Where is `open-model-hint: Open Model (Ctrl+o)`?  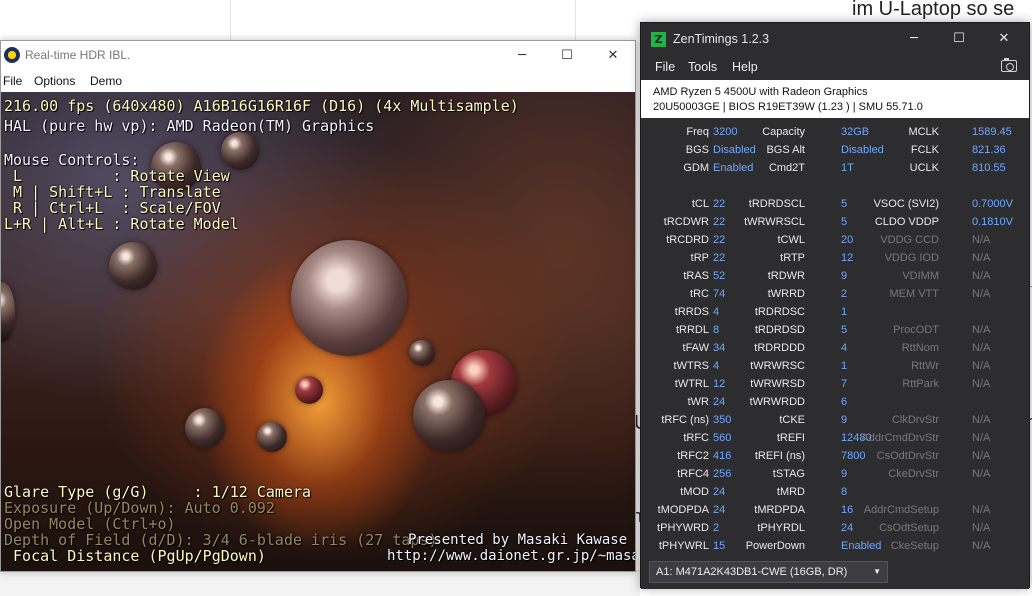 open-model-hint: Open Model (Ctrl+o) is located at coordinates (90, 524).